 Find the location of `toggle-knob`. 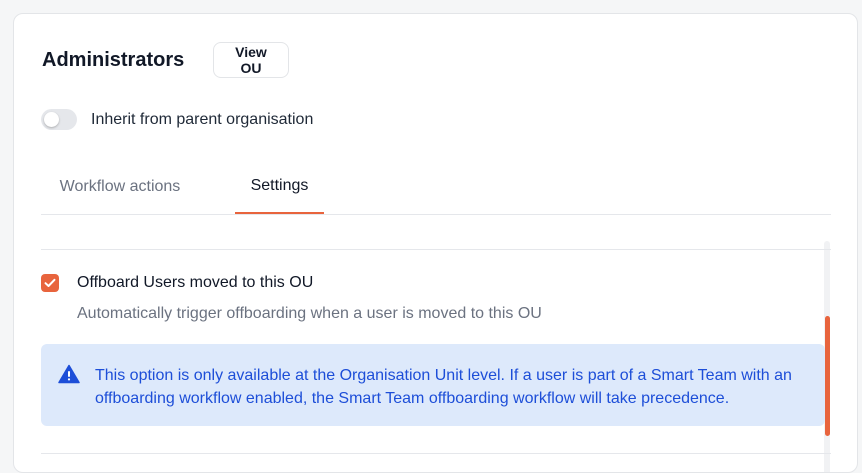

toggle-knob is located at coordinates (51, 119).